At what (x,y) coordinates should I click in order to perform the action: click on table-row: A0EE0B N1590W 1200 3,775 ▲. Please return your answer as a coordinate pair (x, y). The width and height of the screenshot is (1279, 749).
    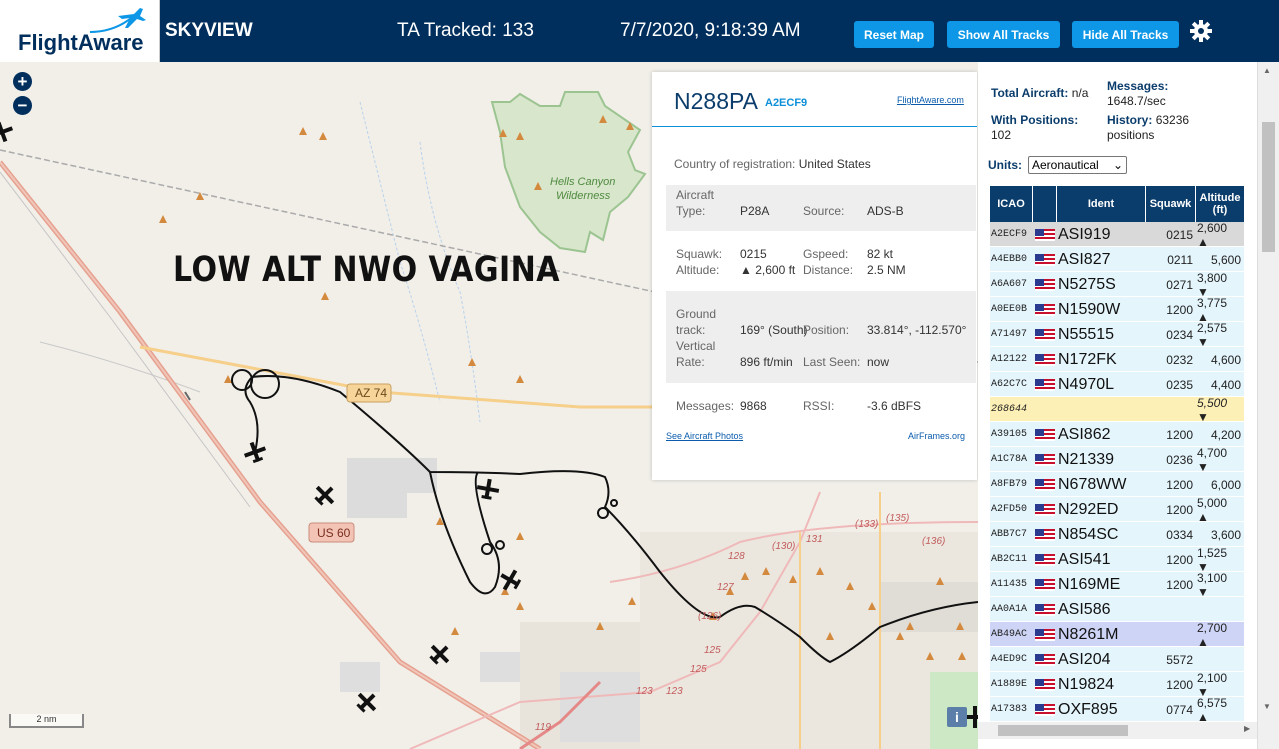
    Looking at the image, I should click on (1117, 310).